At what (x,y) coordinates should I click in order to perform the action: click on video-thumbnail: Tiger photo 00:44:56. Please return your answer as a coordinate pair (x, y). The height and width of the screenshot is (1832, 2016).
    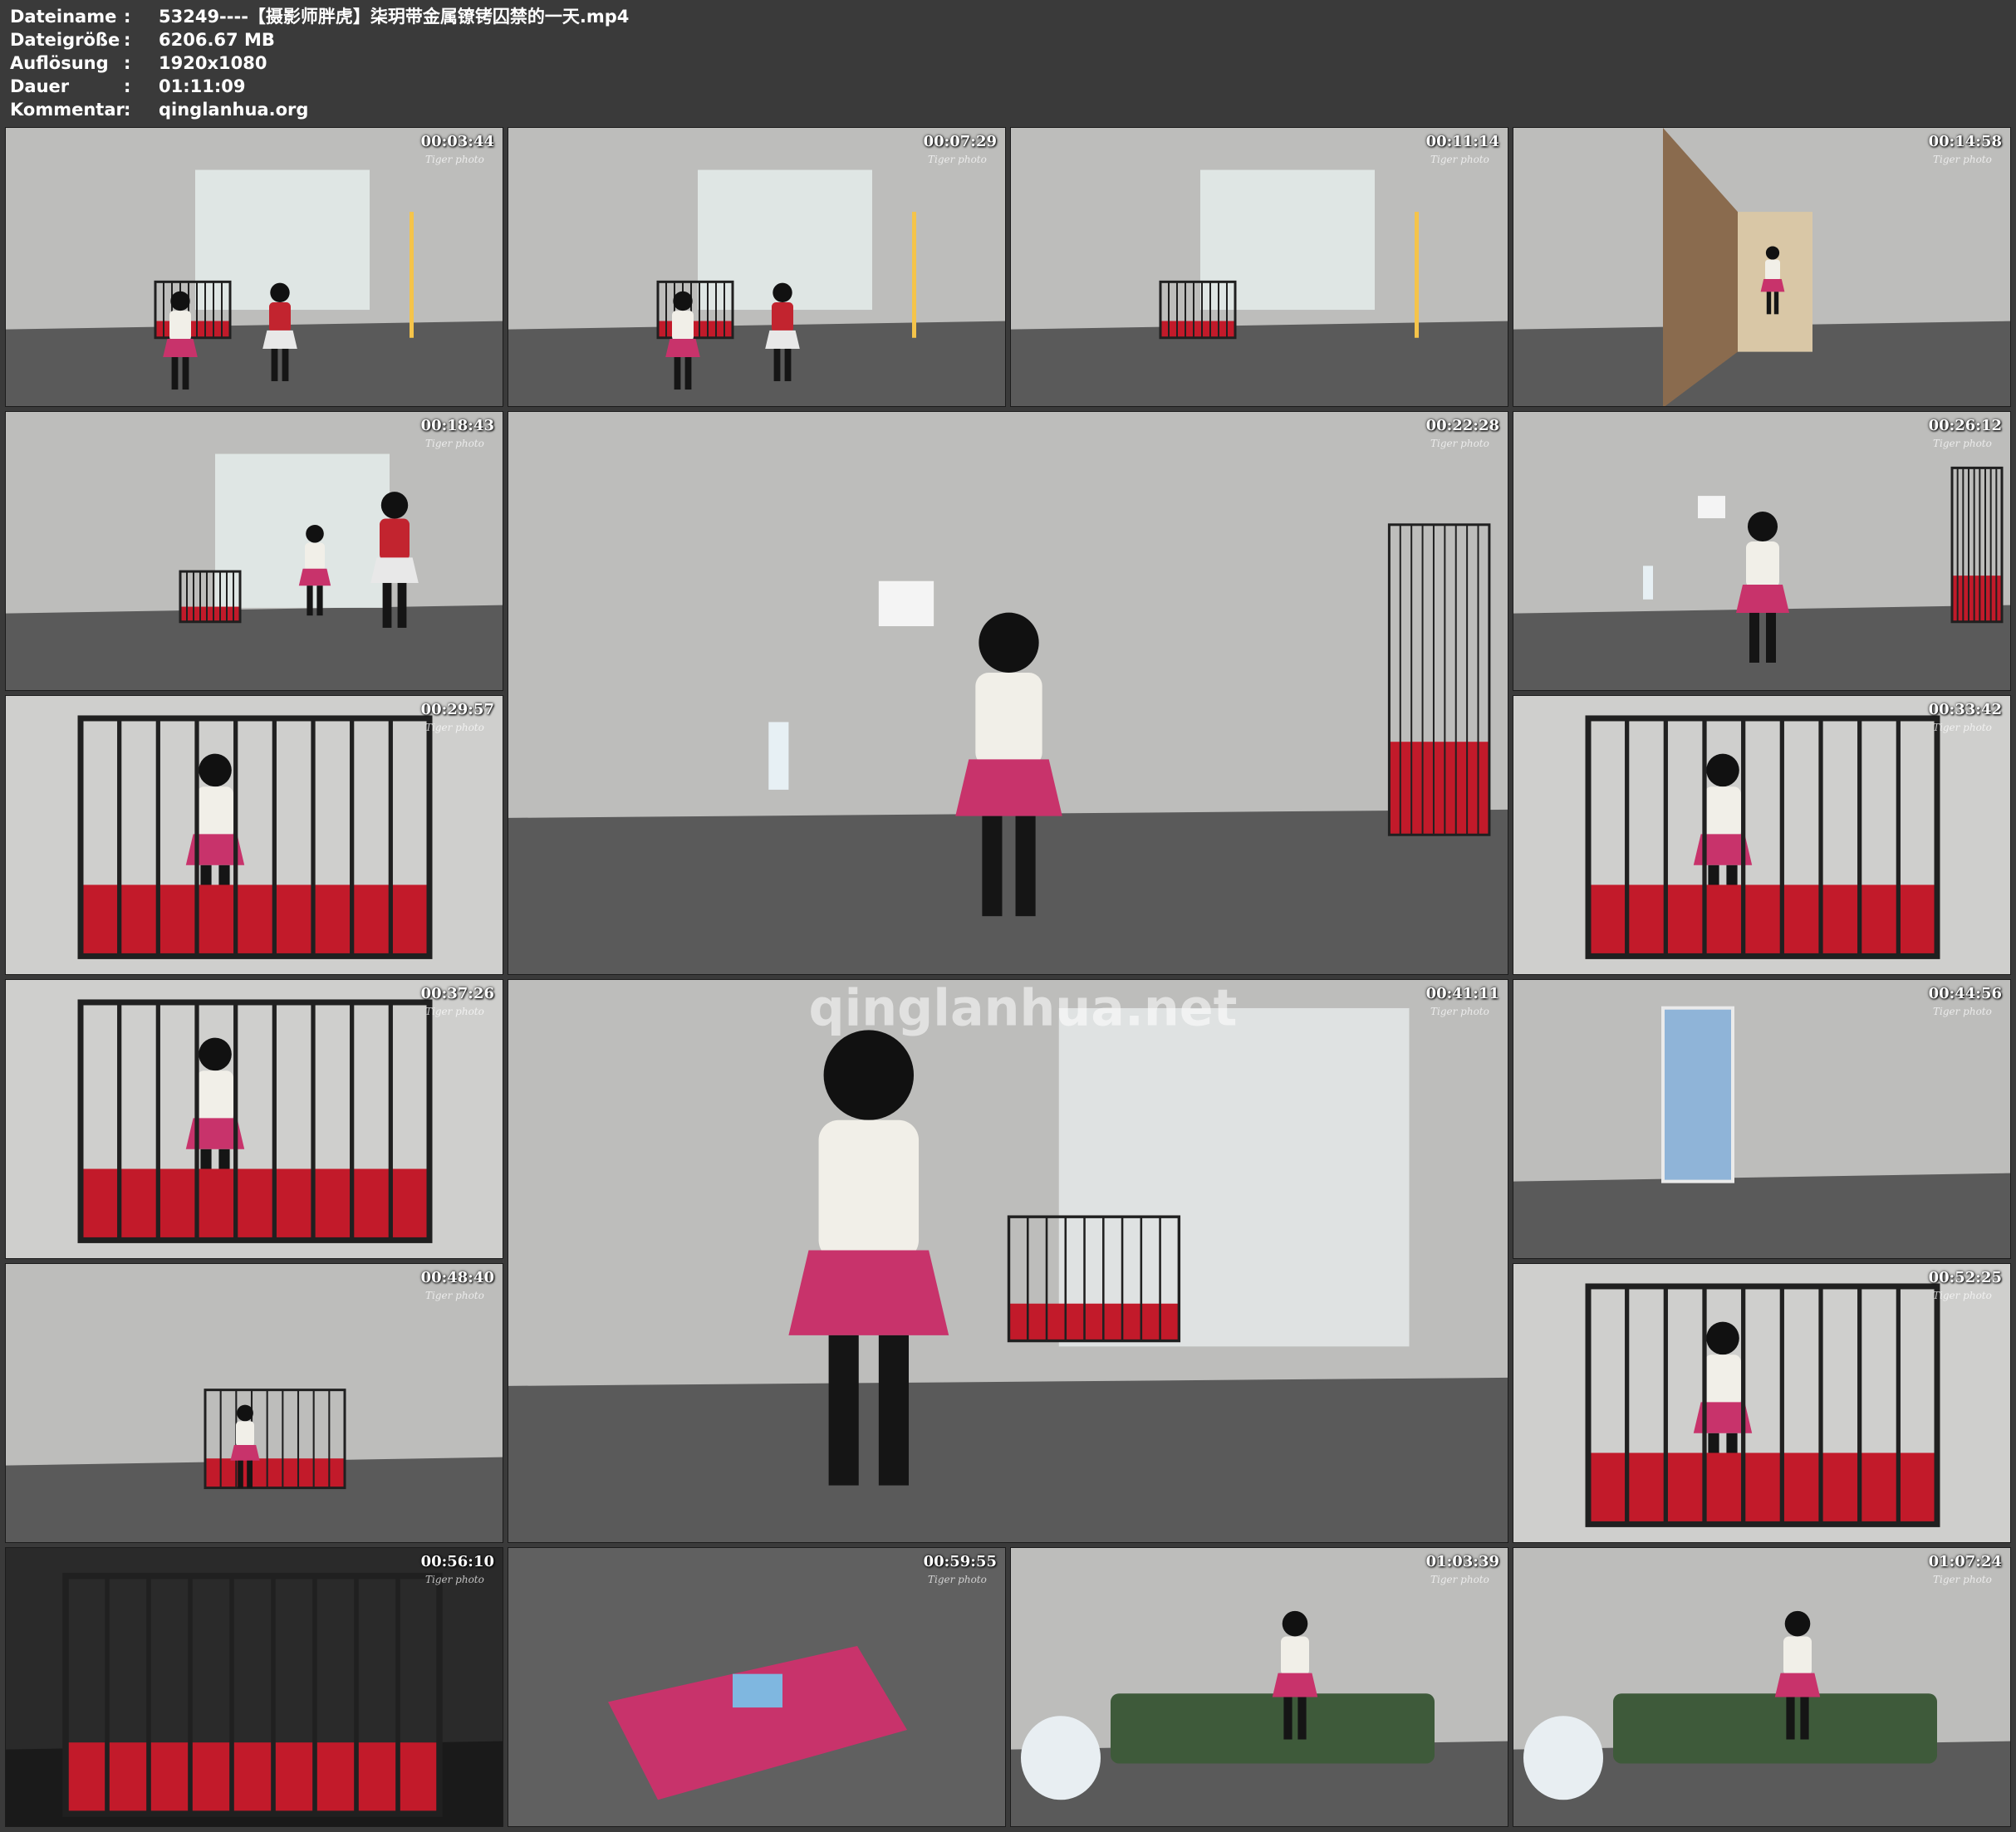
    Looking at the image, I should click on (1762, 1119).